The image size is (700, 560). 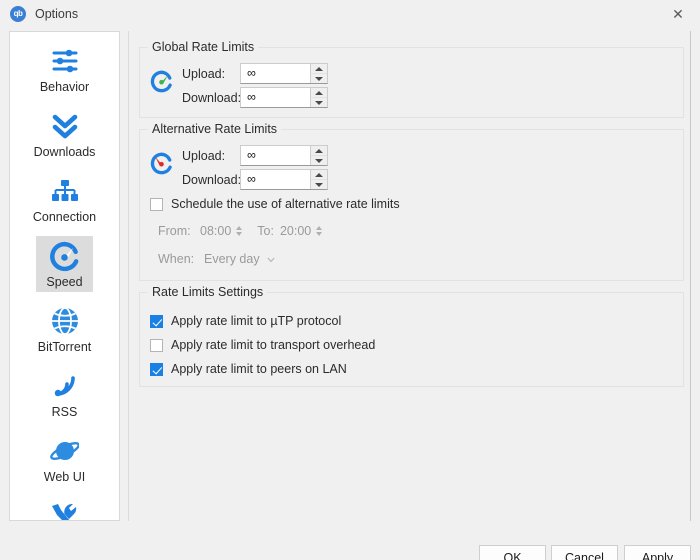 I want to click on sidebar-item-downloads: Downloads, so click(x=64, y=129).